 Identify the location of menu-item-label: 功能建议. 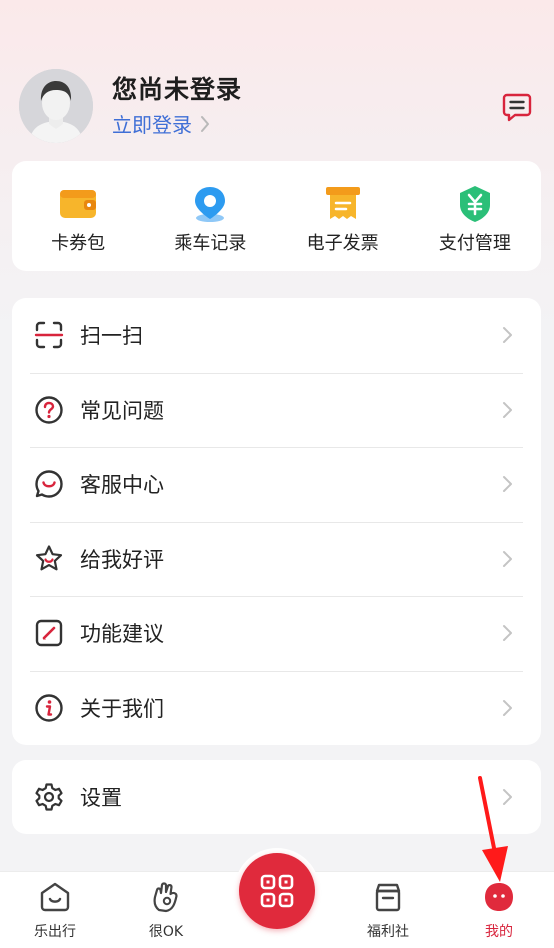
(122, 634).